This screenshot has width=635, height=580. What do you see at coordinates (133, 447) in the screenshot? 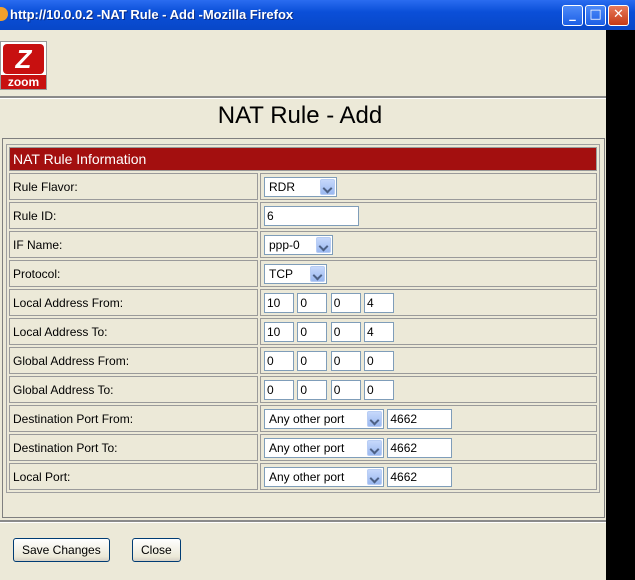
I see `destination-port-to-label: Destination Port To:` at bounding box center [133, 447].